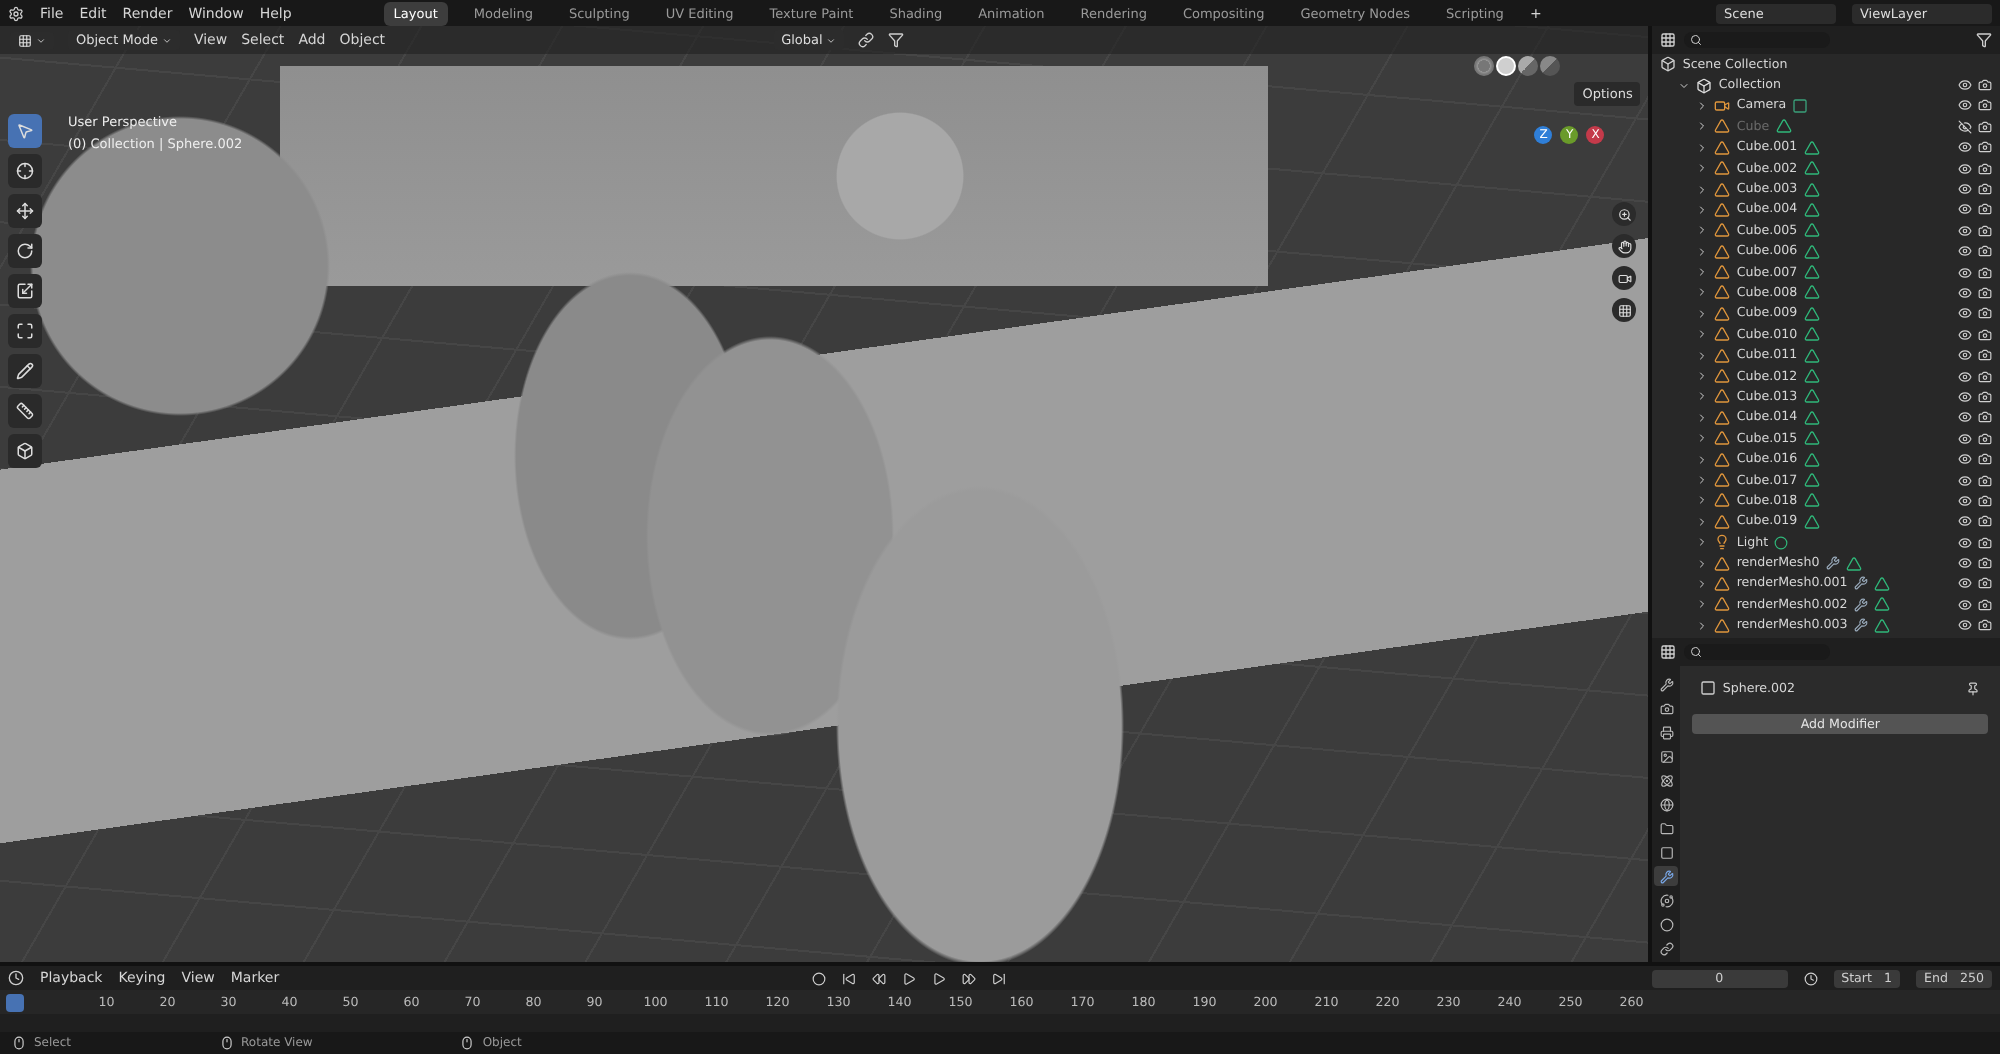 The width and height of the screenshot is (2000, 1054). I want to click on hand-icon, so click(1624, 246).